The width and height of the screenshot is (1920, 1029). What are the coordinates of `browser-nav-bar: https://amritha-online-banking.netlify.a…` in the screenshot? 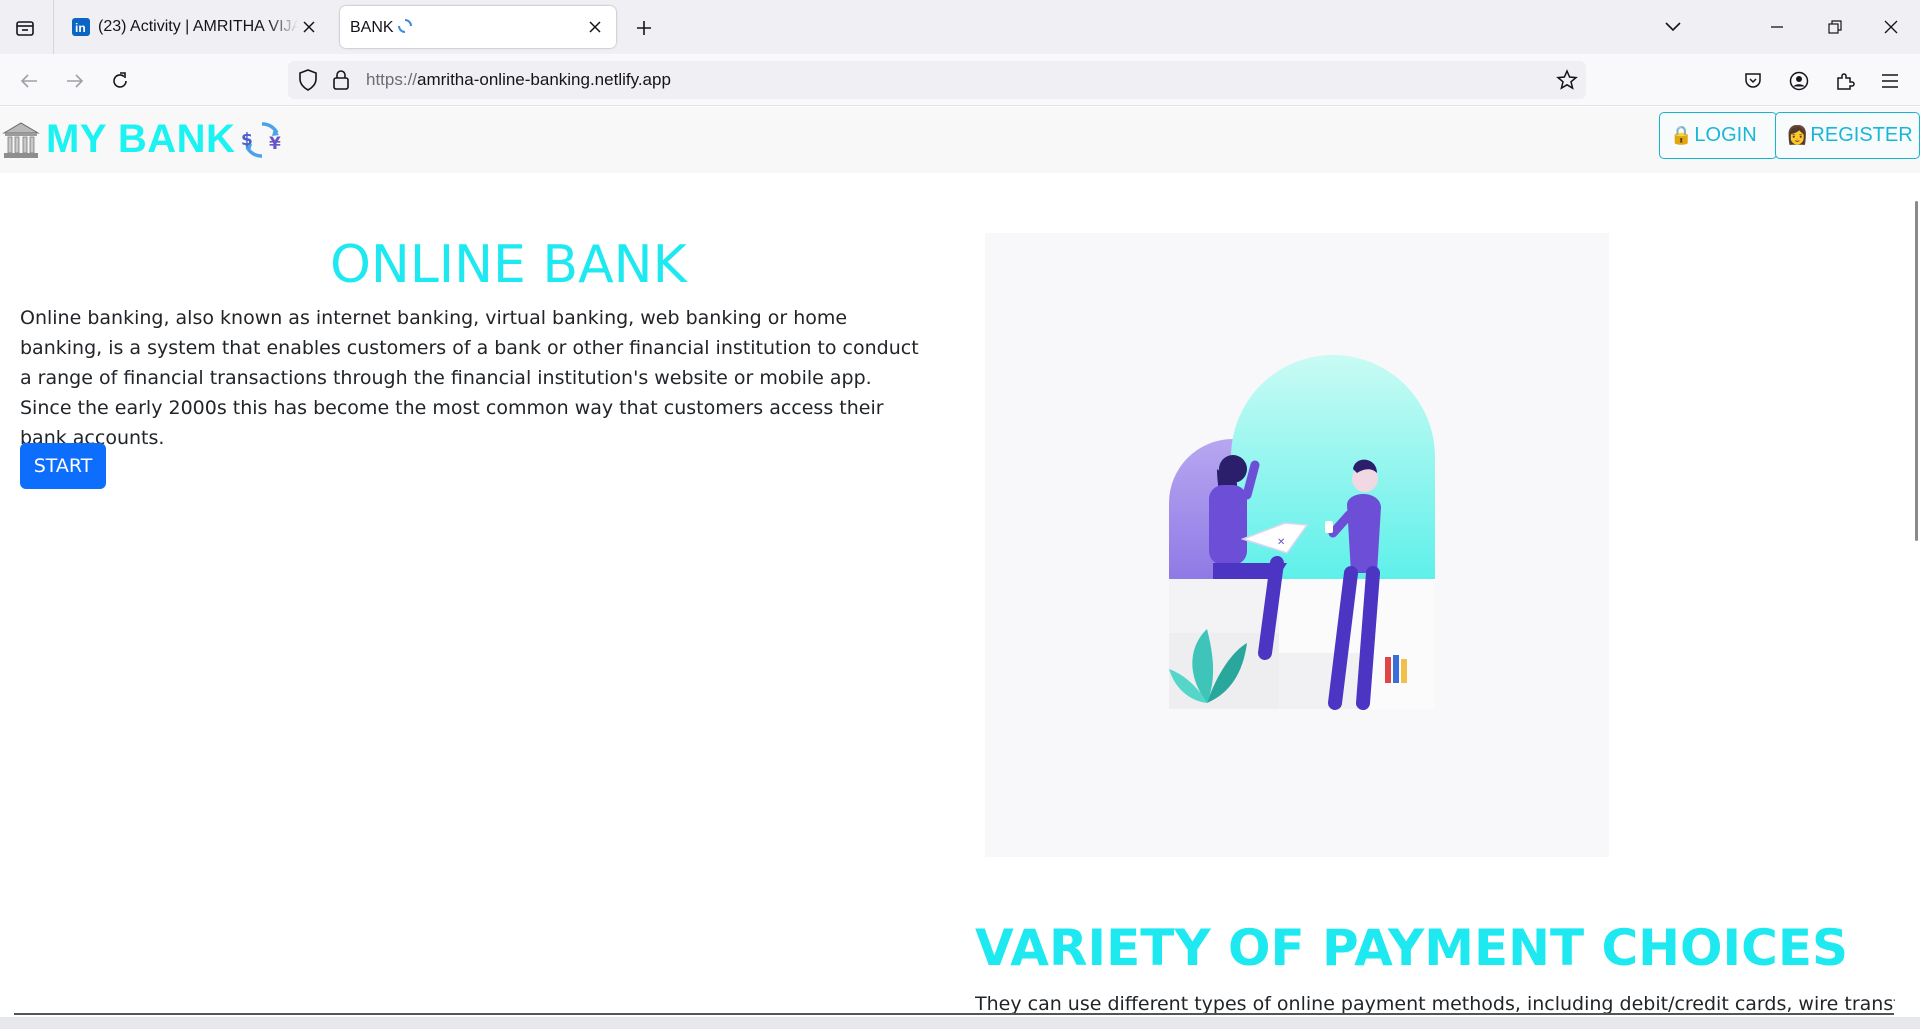 It's located at (960, 80).